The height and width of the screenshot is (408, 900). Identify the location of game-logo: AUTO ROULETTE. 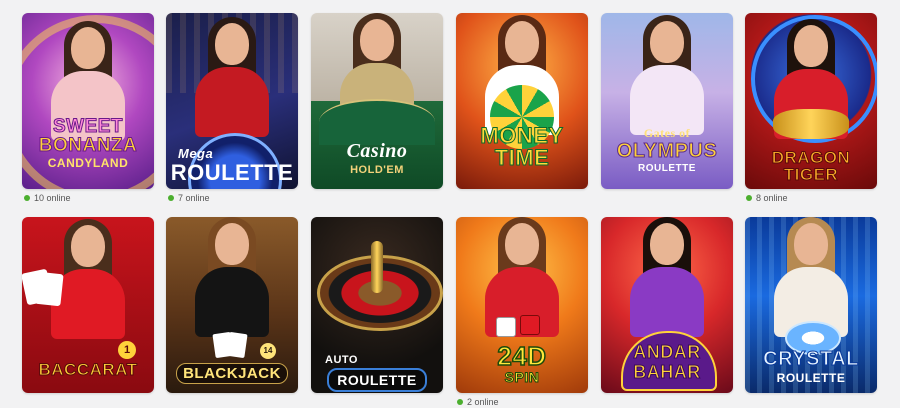
(377, 373).